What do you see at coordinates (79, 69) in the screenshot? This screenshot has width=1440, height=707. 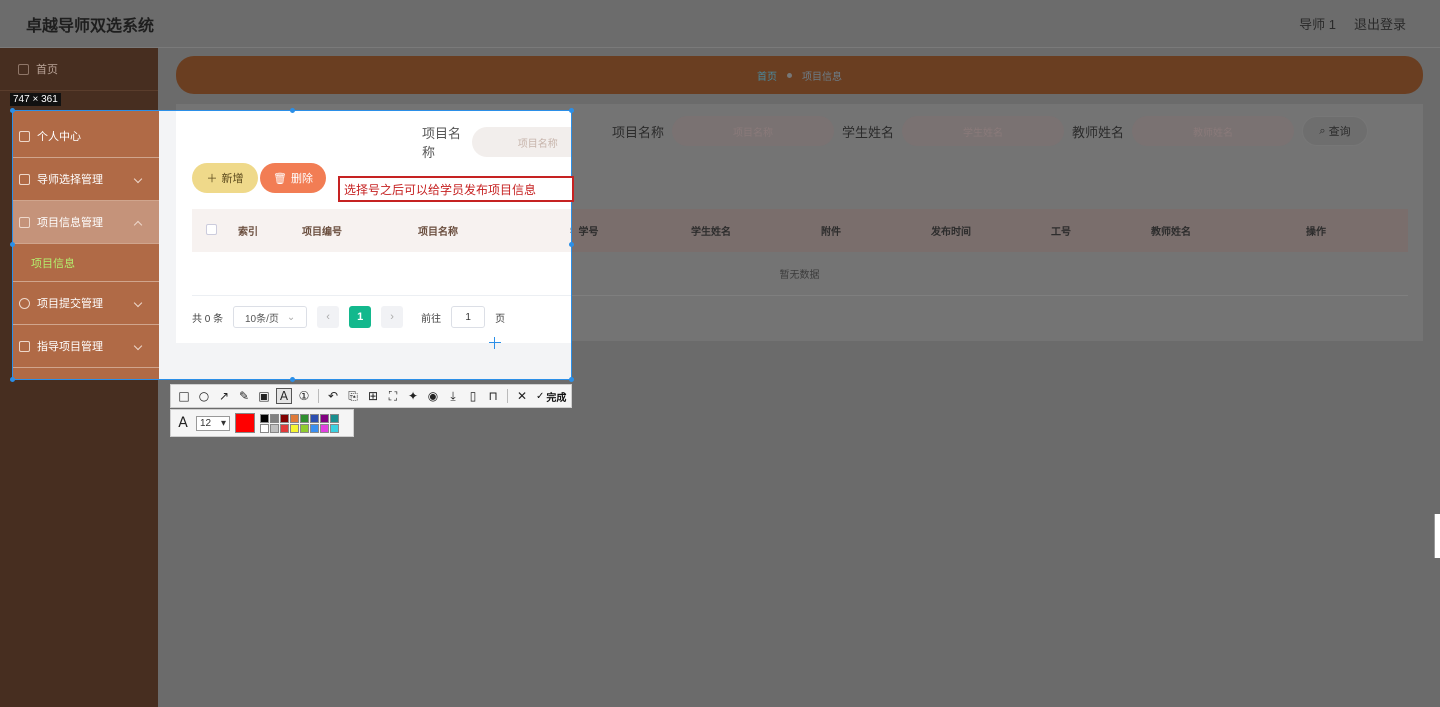 I see `sidebar-item-home: 首页` at bounding box center [79, 69].